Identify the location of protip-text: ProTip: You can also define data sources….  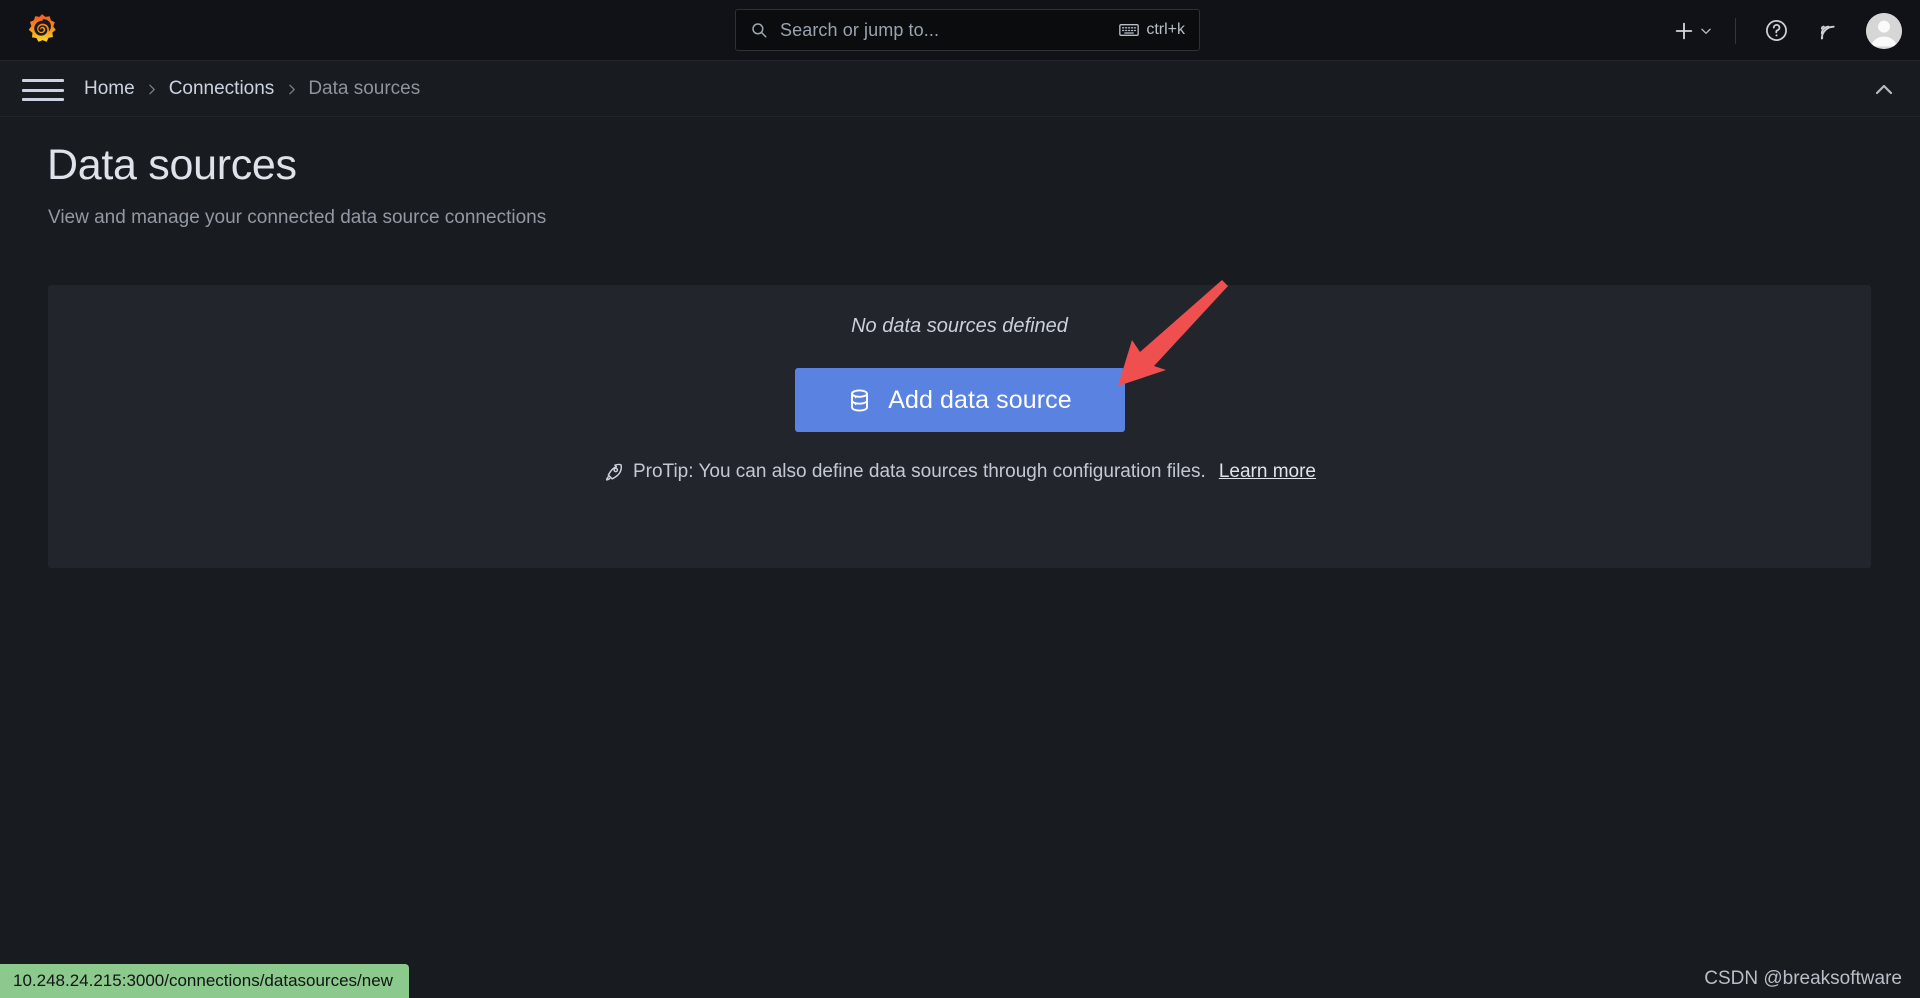
(919, 471).